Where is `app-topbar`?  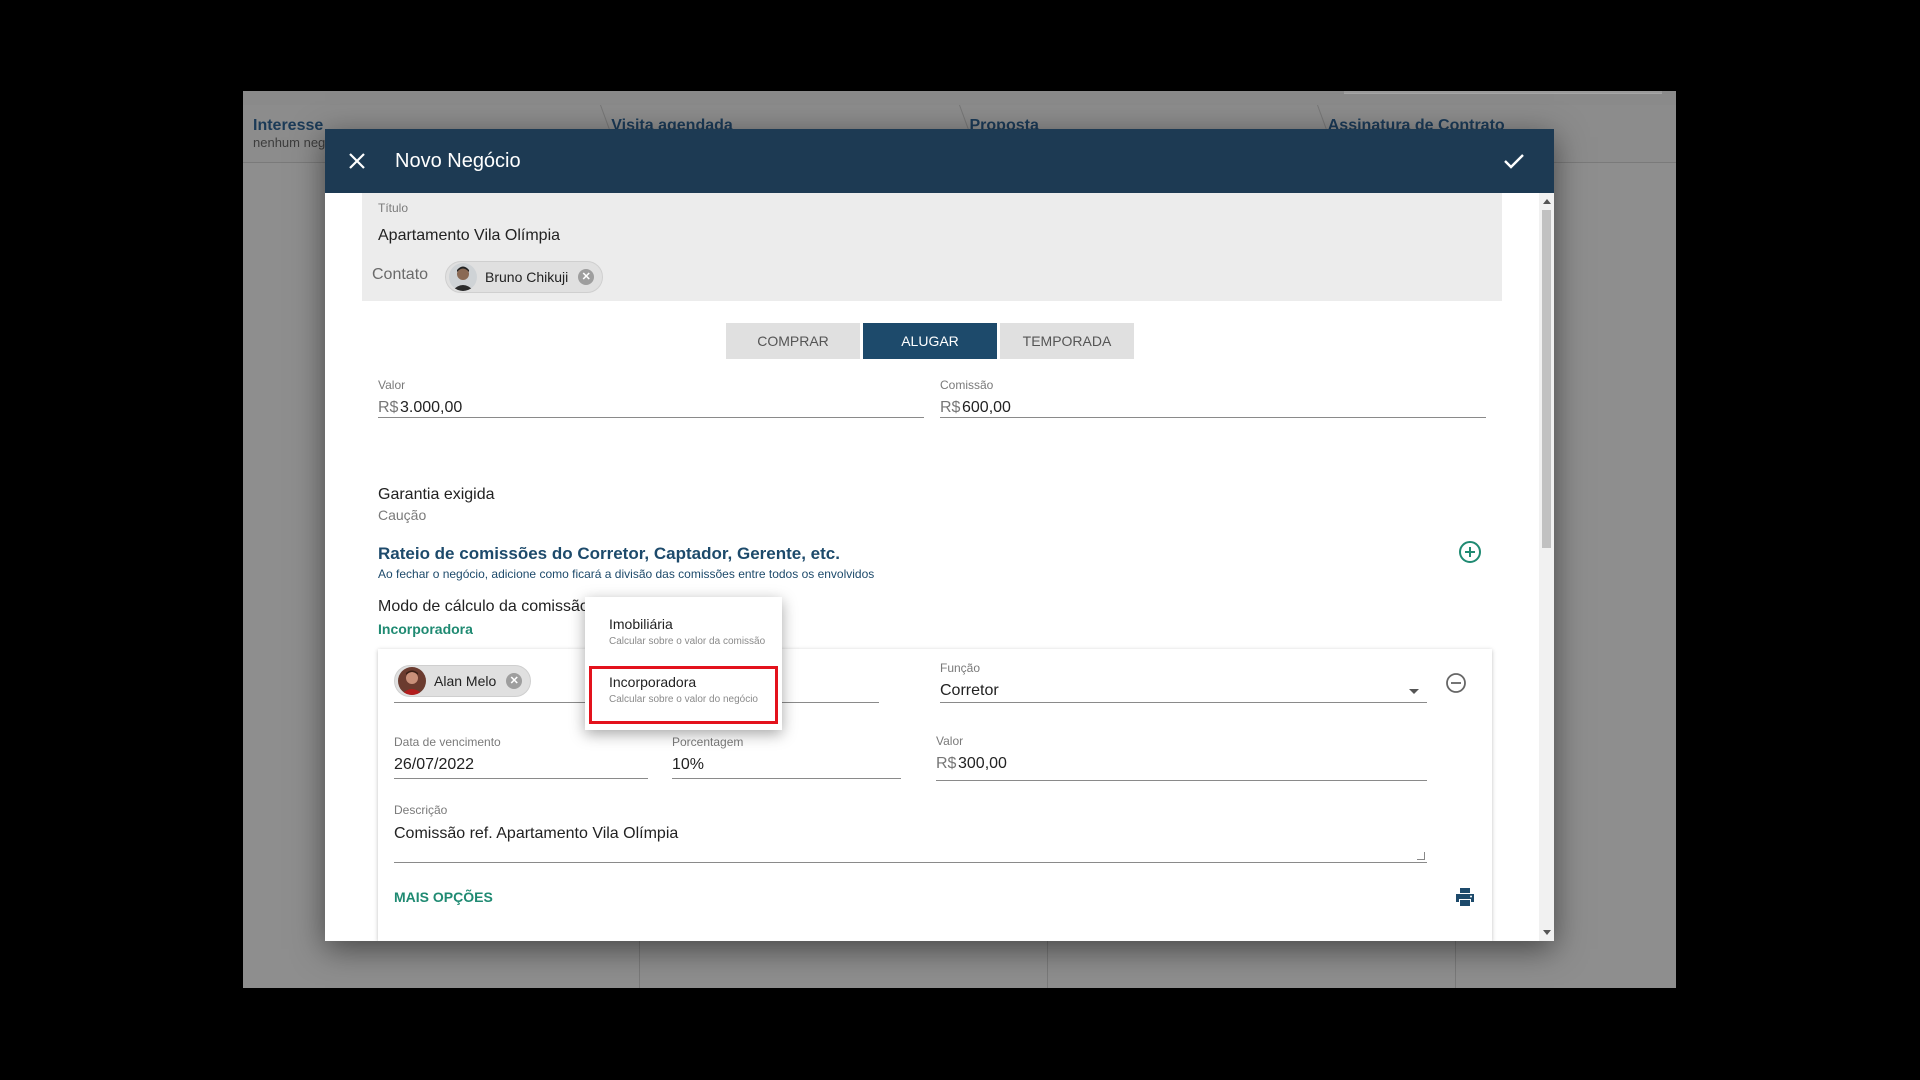 app-topbar is located at coordinates (959, 98).